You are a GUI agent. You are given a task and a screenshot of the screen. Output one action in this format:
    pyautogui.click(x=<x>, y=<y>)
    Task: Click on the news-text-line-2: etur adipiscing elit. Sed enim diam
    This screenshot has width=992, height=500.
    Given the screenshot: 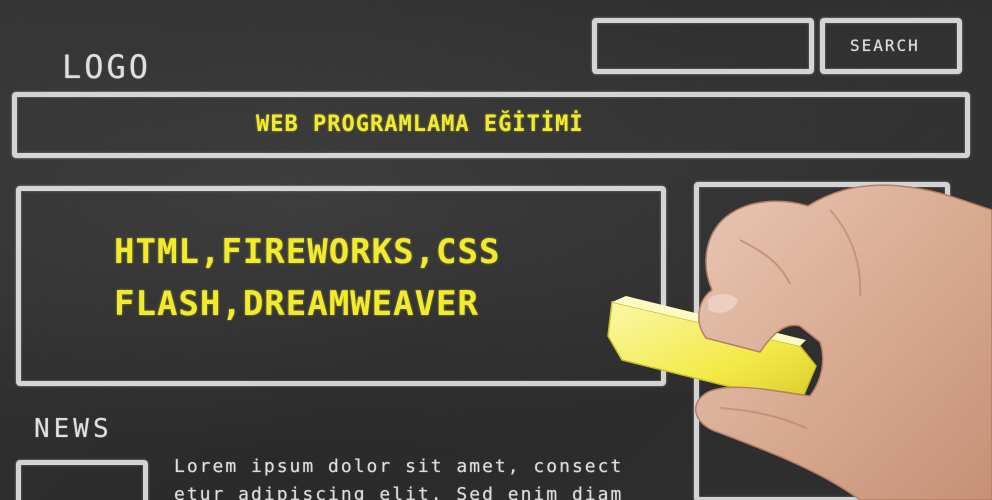 What is the action you would take?
    pyautogui.click(x=399, y=492)
    